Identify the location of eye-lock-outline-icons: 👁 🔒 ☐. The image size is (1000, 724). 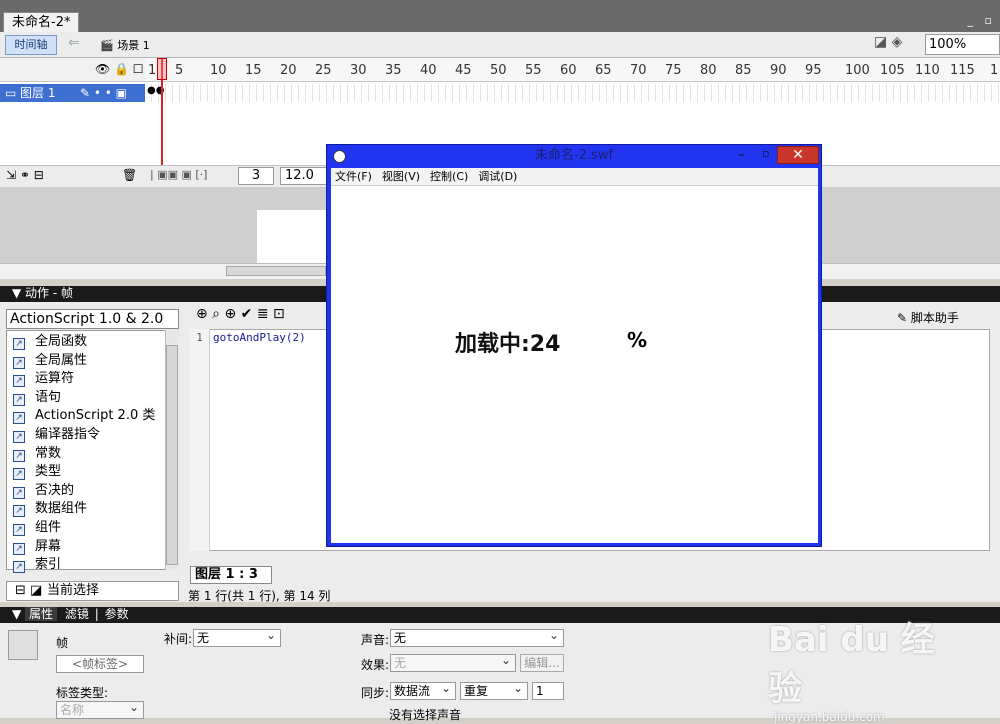
(119, 69).